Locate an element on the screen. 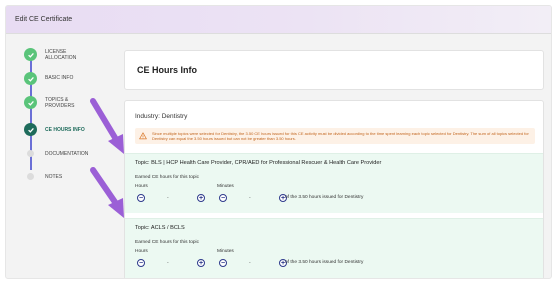 The height and width of the screenshot is (284, 557). step-label: CE HOURS INFO is located at coordinates (65, 130).